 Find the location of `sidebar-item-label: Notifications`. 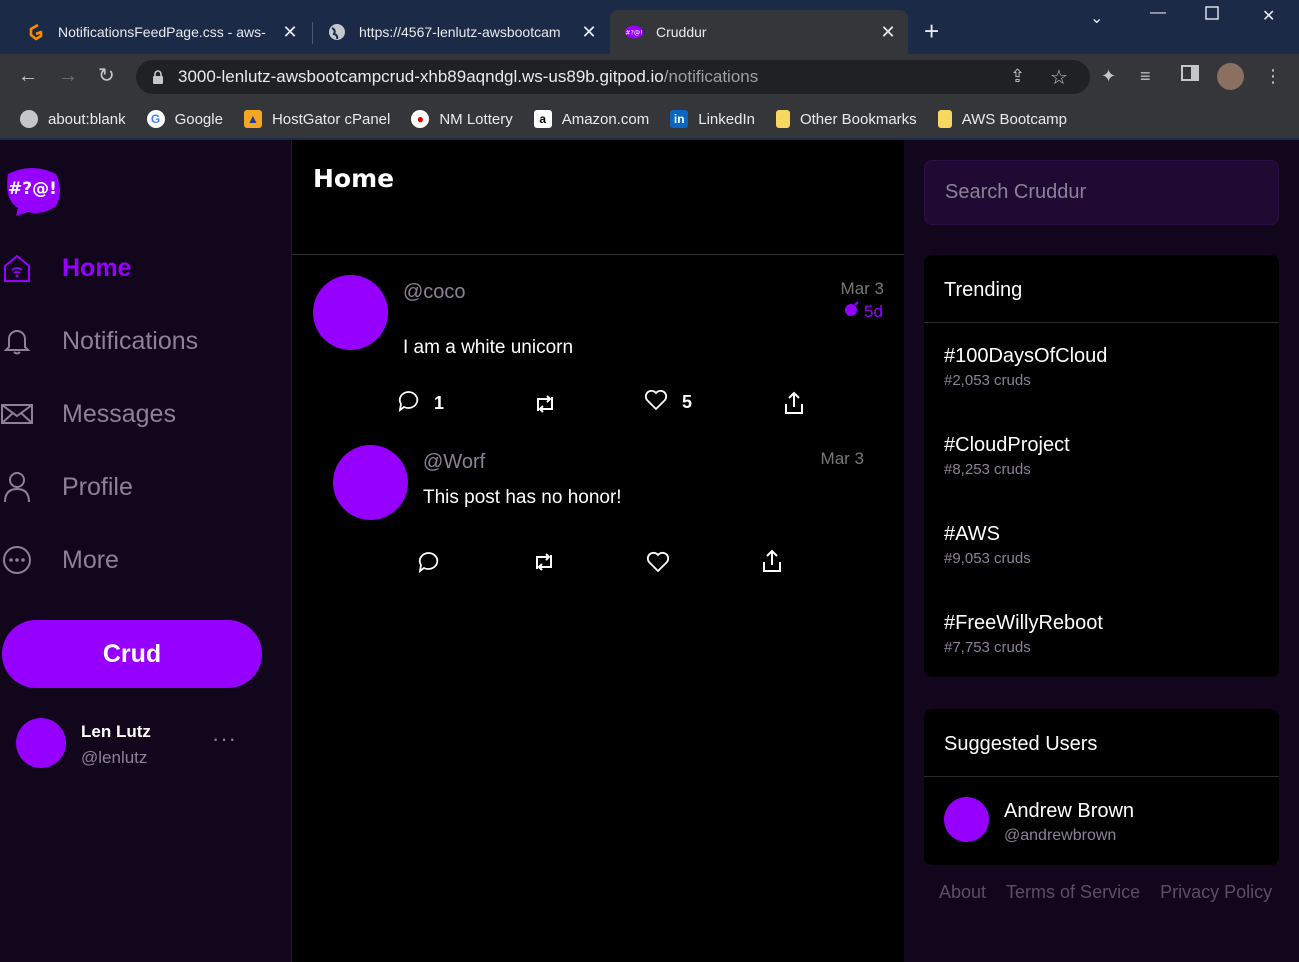

sidebar-item-label: Notifications is located at coordinates (130, 340).